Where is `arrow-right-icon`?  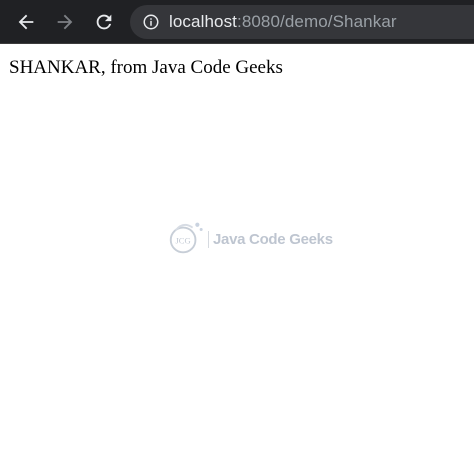
arrow-right-icon is located at coordinates (65, 22).